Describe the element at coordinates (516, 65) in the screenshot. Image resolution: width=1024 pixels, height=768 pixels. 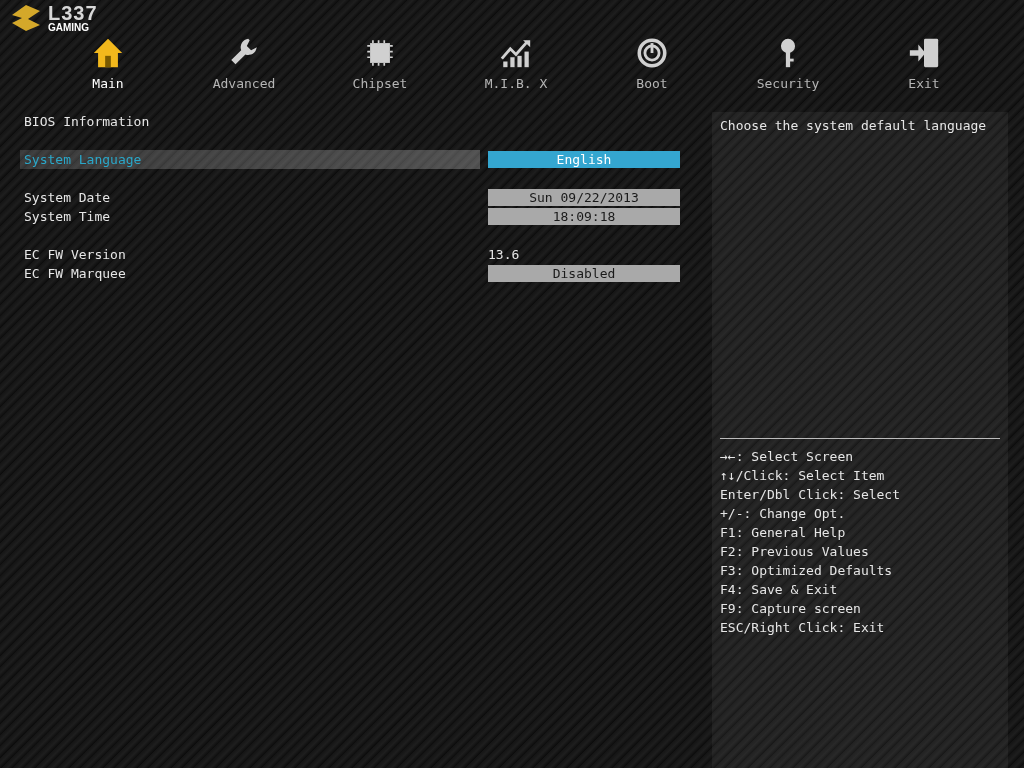
I see `menu-tab: M.I.B. X` at that location.